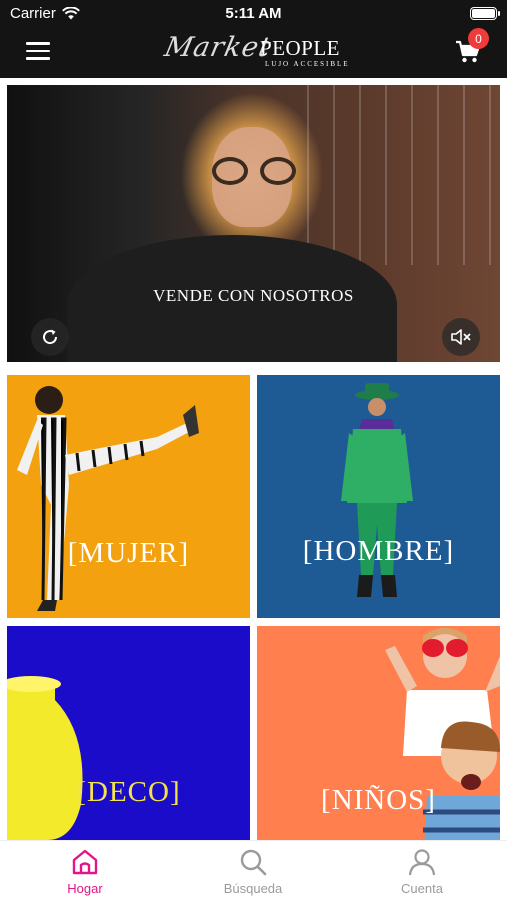  Describe the element at coordinates (218, 47) in the screenshot. I see `logo-script: Market` at that location.